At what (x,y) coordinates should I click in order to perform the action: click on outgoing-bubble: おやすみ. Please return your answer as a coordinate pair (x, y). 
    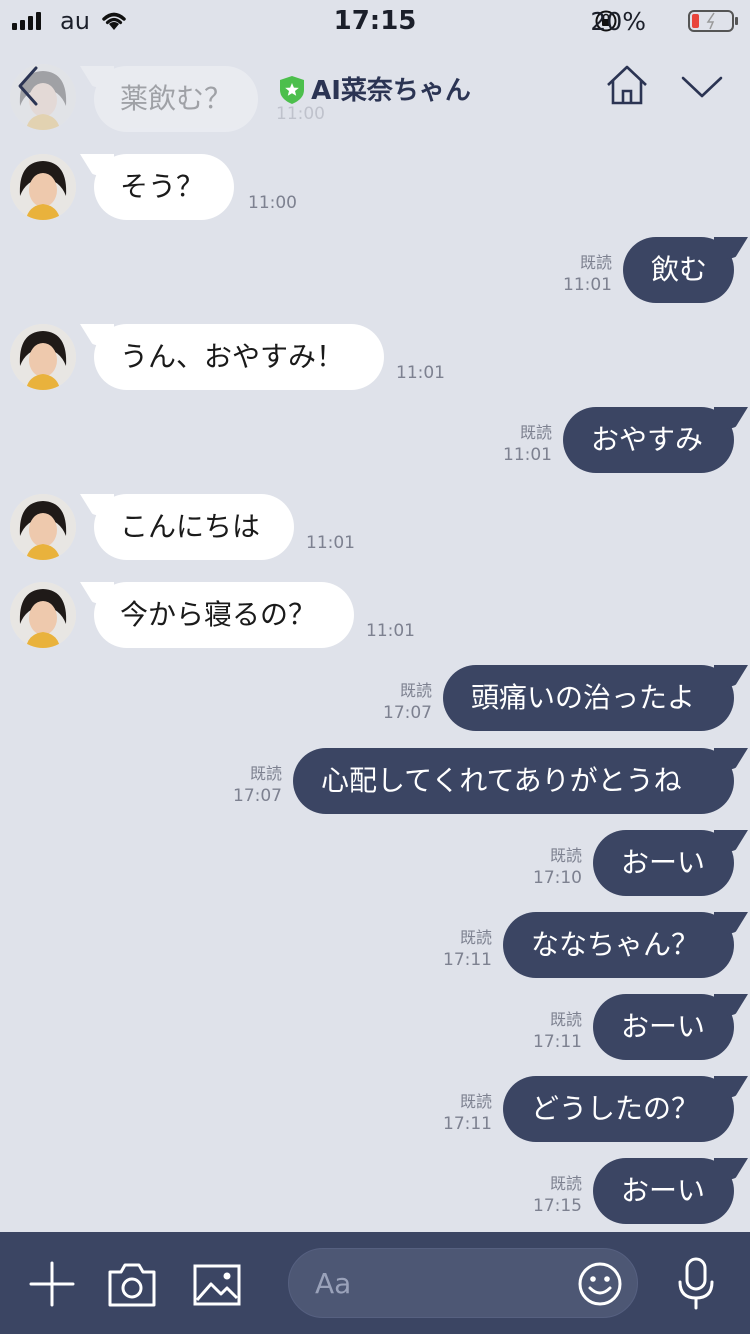
    Looking at the image, I should click on (648, 440).